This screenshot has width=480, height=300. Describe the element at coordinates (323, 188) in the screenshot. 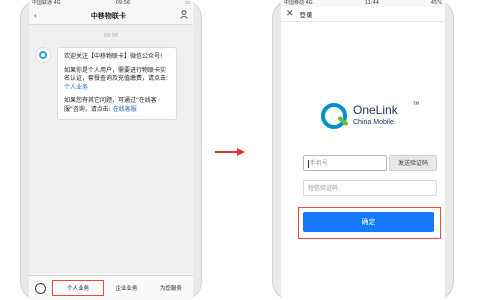

I see `code-placeholder: 短信验证码` at that location.